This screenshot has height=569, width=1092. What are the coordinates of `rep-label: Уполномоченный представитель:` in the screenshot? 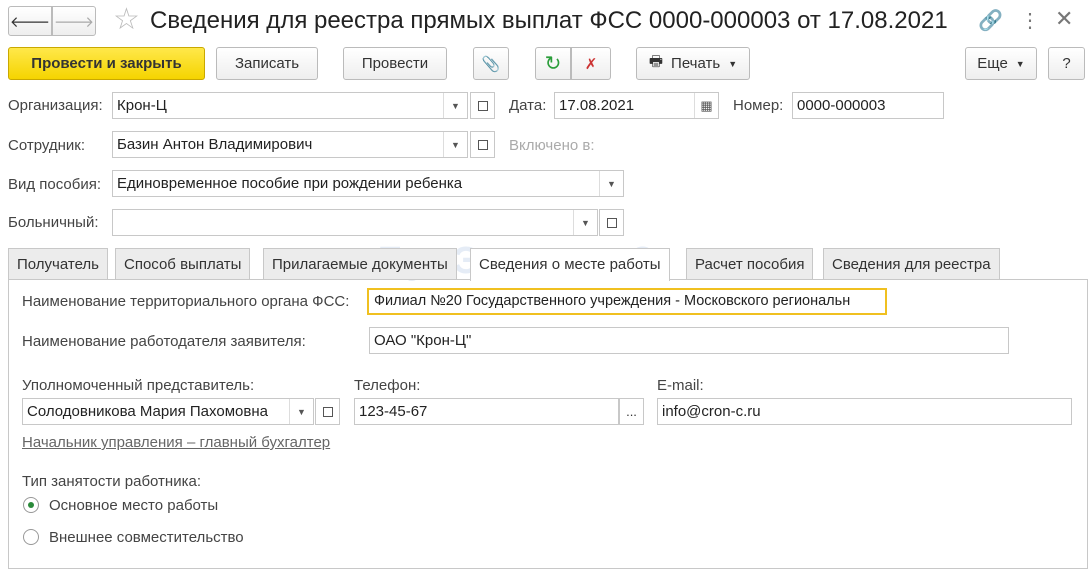 It's located at (138, 385).